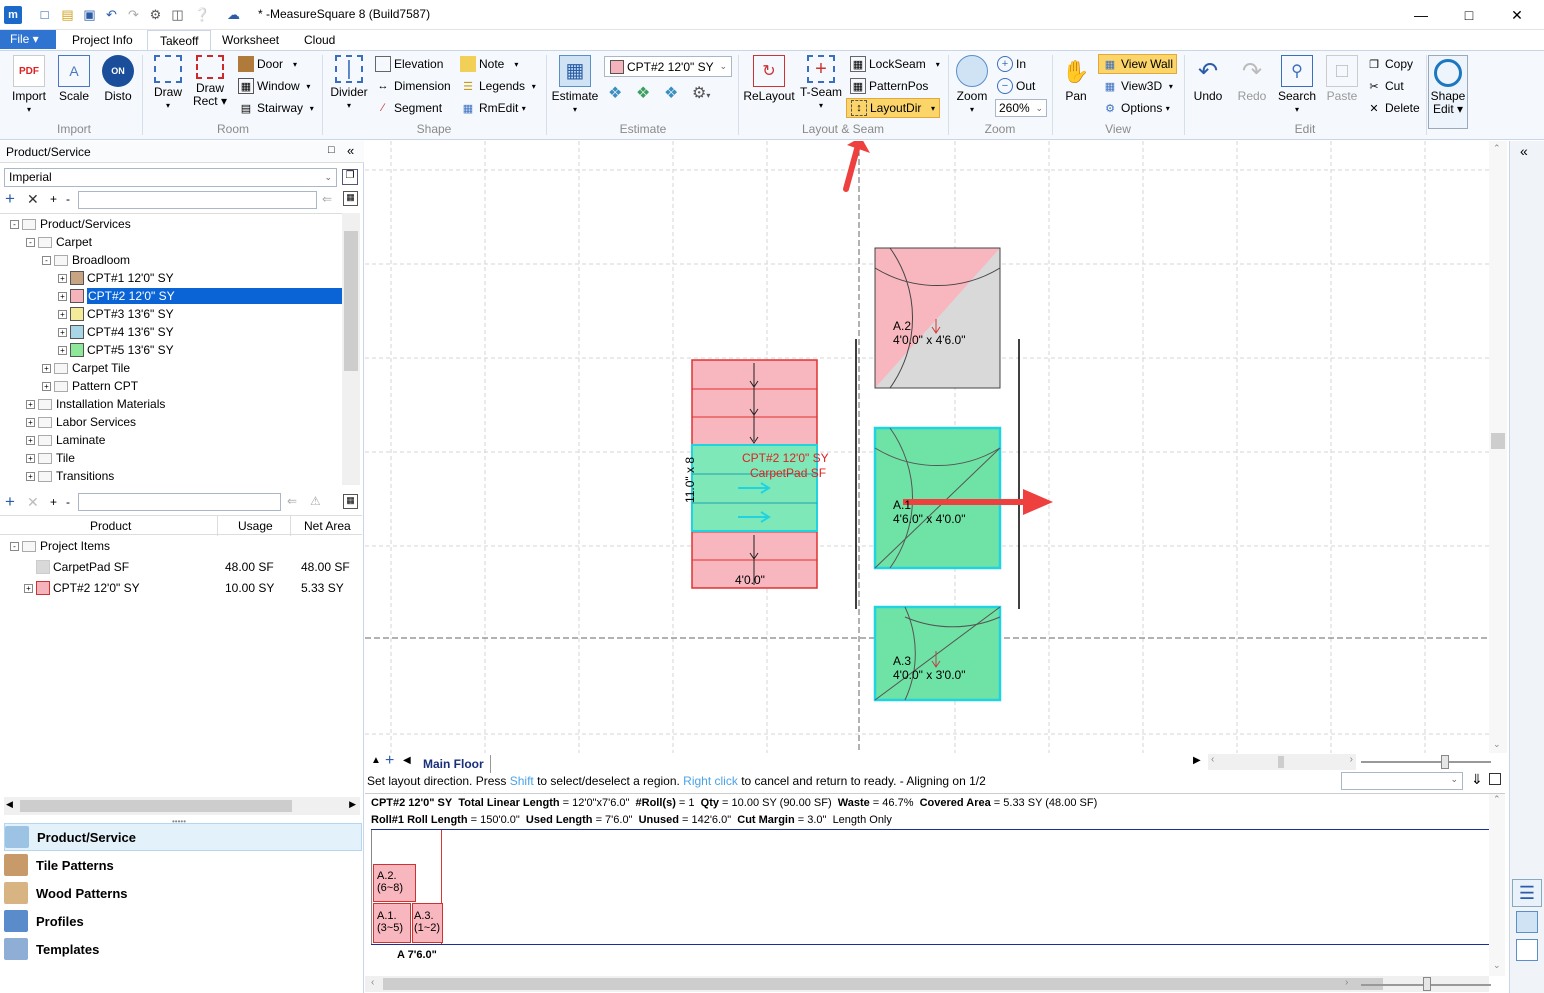 The height and width of the screenshot is (993, 1544). Describe the element at coordinates (889, 86) in the screenshot. I see `patternpos-button: ▦ PatternPos` at that location.